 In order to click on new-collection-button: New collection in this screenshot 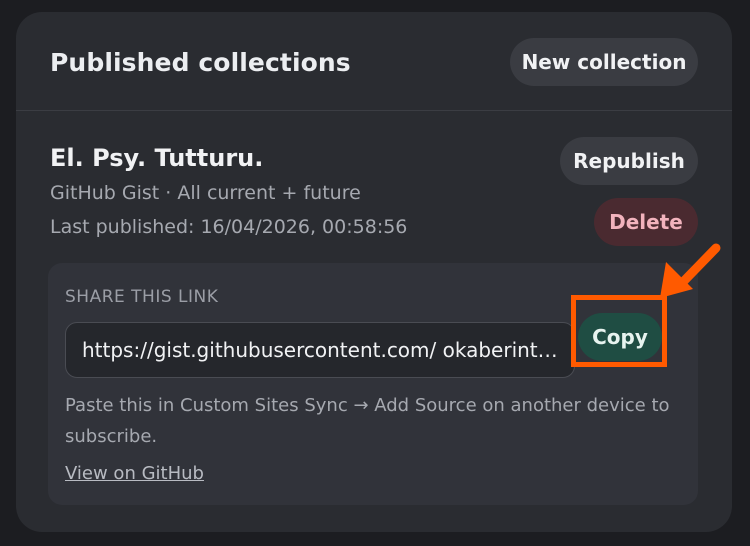, I will do `click(604, 62)`.